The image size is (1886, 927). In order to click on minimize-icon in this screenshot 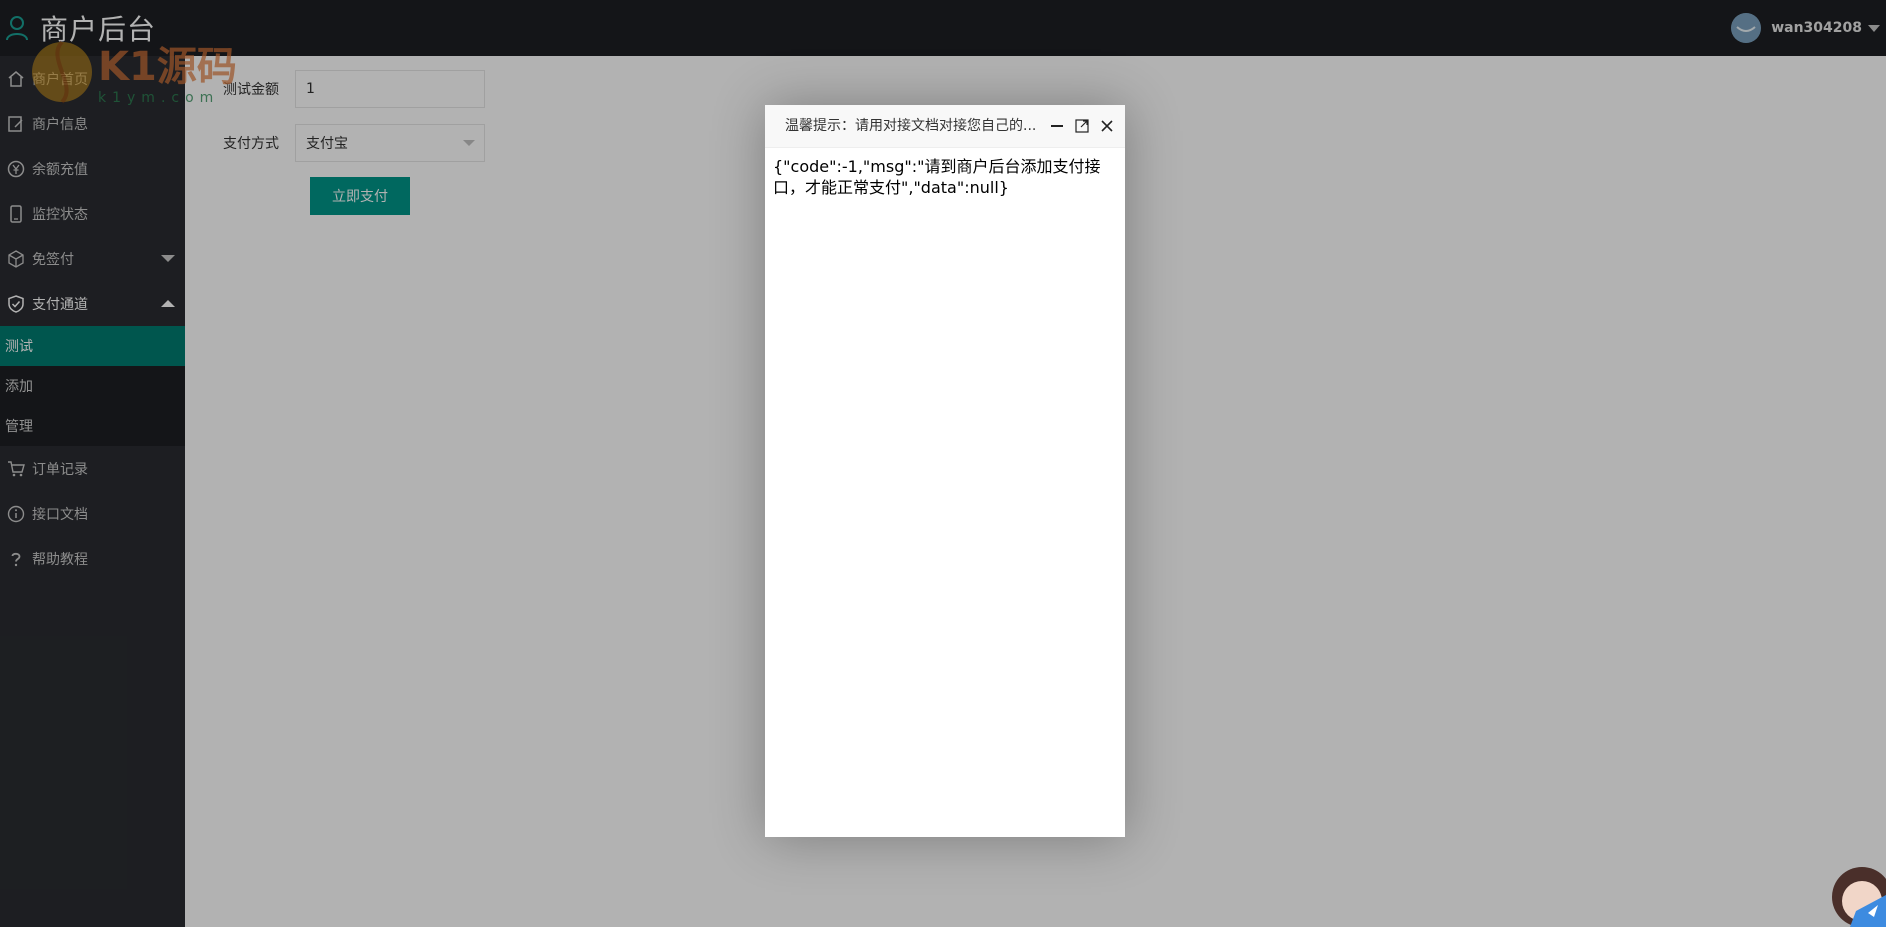, I will do `click(1057, 126)`.